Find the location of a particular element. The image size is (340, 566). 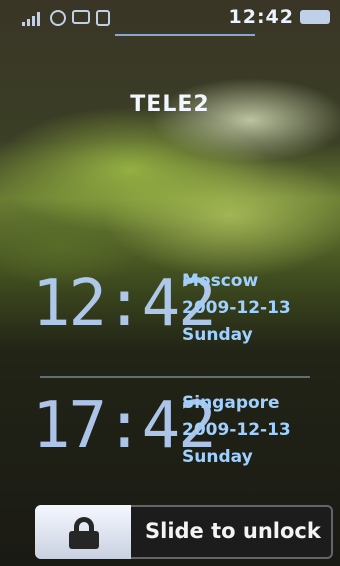

clock-city: Singapore is located at coordinates (231, 403).